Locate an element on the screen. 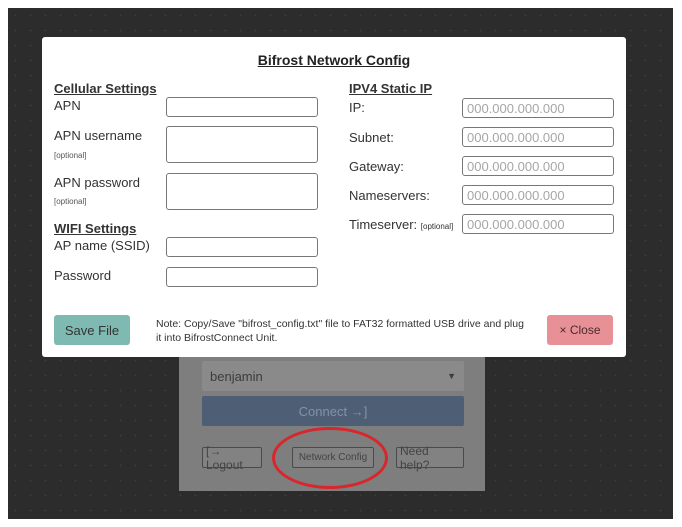 This screenshot has height=527, width=682. nameservers-input is located at coordinates (538, 195).